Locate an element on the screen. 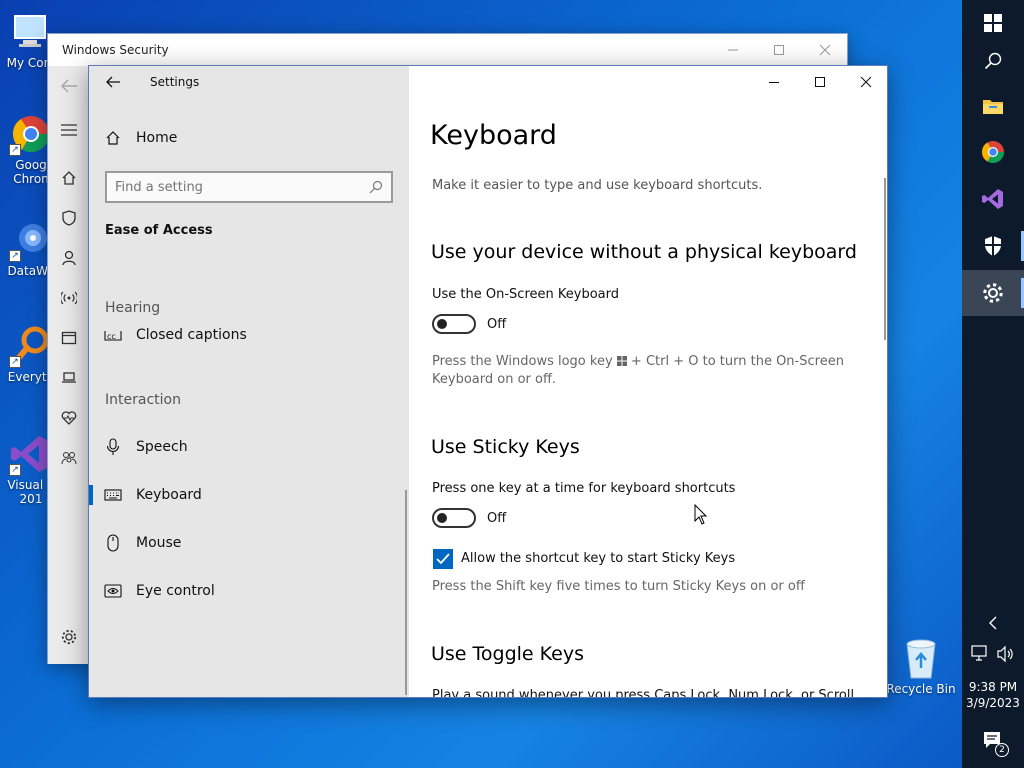 The width and height of the screenshot is (1024, 768). windows-logo-icon is located at coordinates (621, 361).